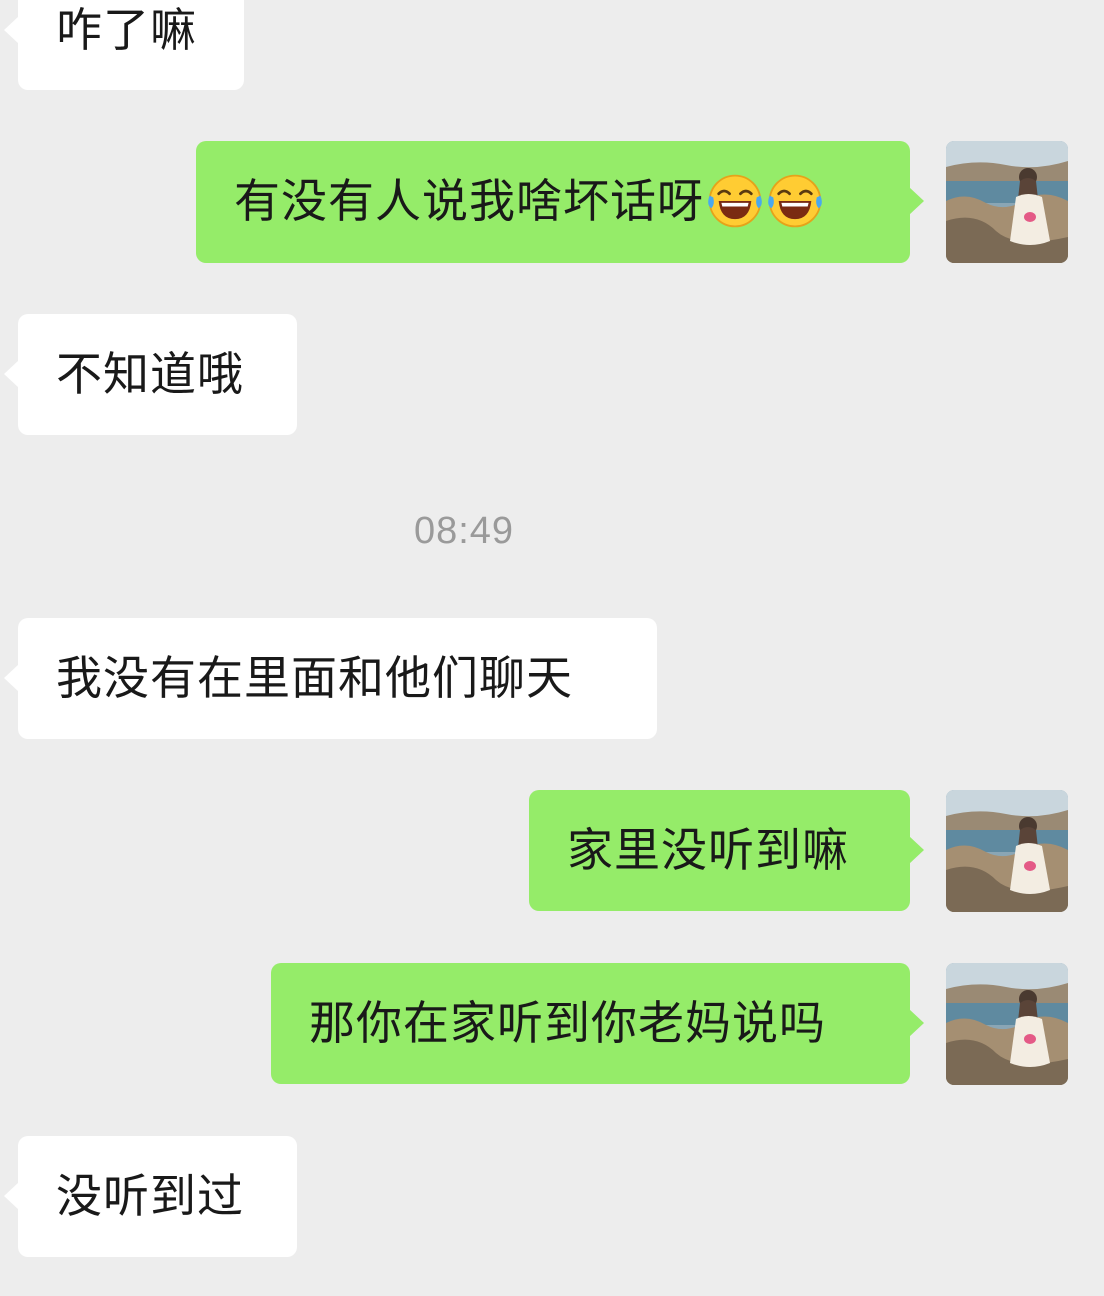 The width and height of the screenshot is (1104, 1296). What do you see at coordinates (464, 531) in the screenshot?
I see `message-timestamp: 08:49` at bounding box center [464, 531].